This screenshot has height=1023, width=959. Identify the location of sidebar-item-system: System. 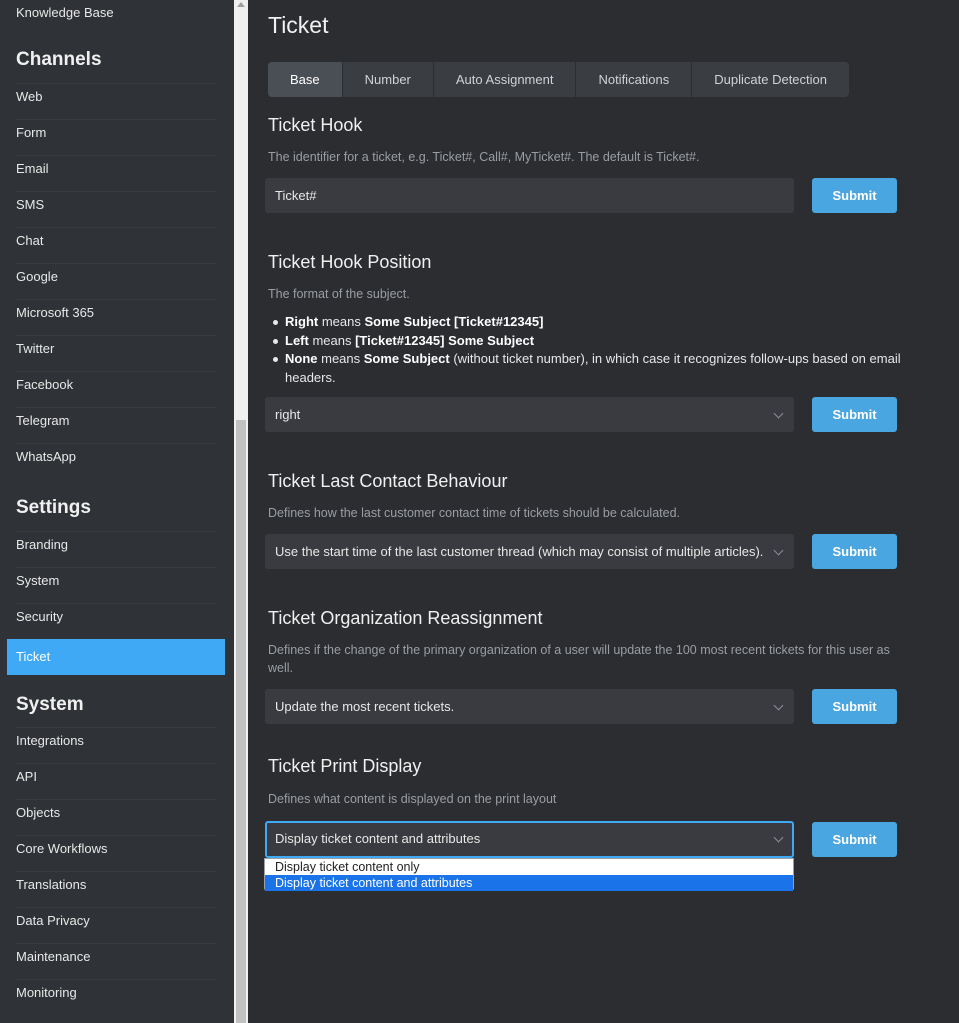
(116, 585).